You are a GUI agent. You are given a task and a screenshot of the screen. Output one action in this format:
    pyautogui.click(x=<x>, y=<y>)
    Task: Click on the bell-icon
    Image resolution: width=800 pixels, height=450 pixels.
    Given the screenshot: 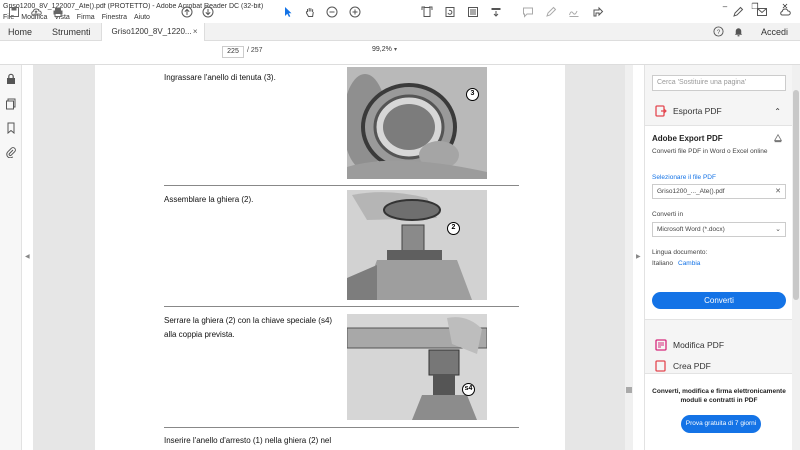 What is the action you would take?
    pyautogui.click(x=739, y=32)
    